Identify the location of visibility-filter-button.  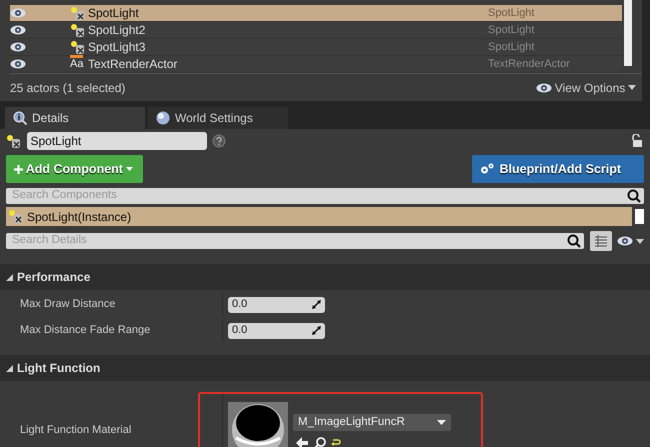
(630, 241).